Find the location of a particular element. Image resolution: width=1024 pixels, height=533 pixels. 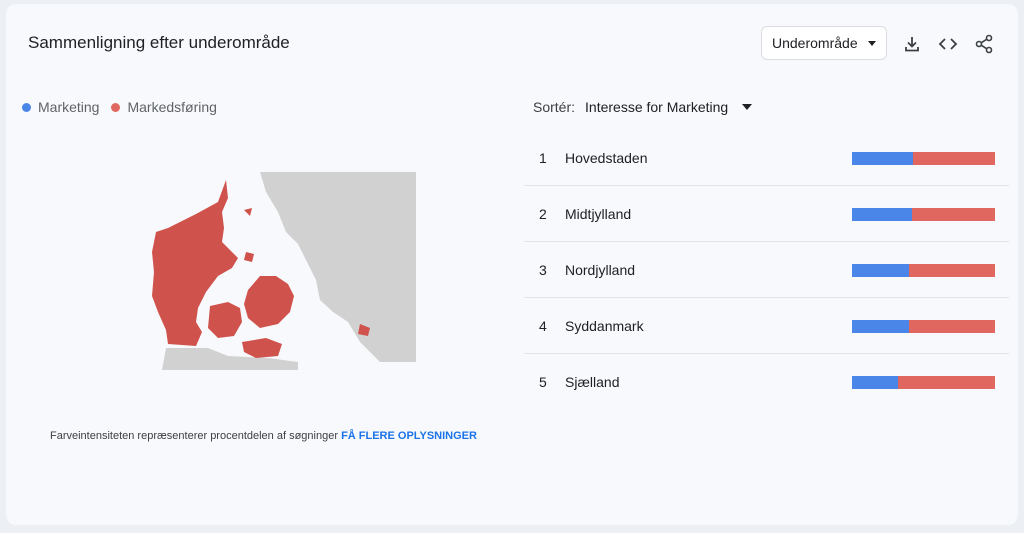

card-title: Sammenligning efter underområde is located at coordinates (159, 42).